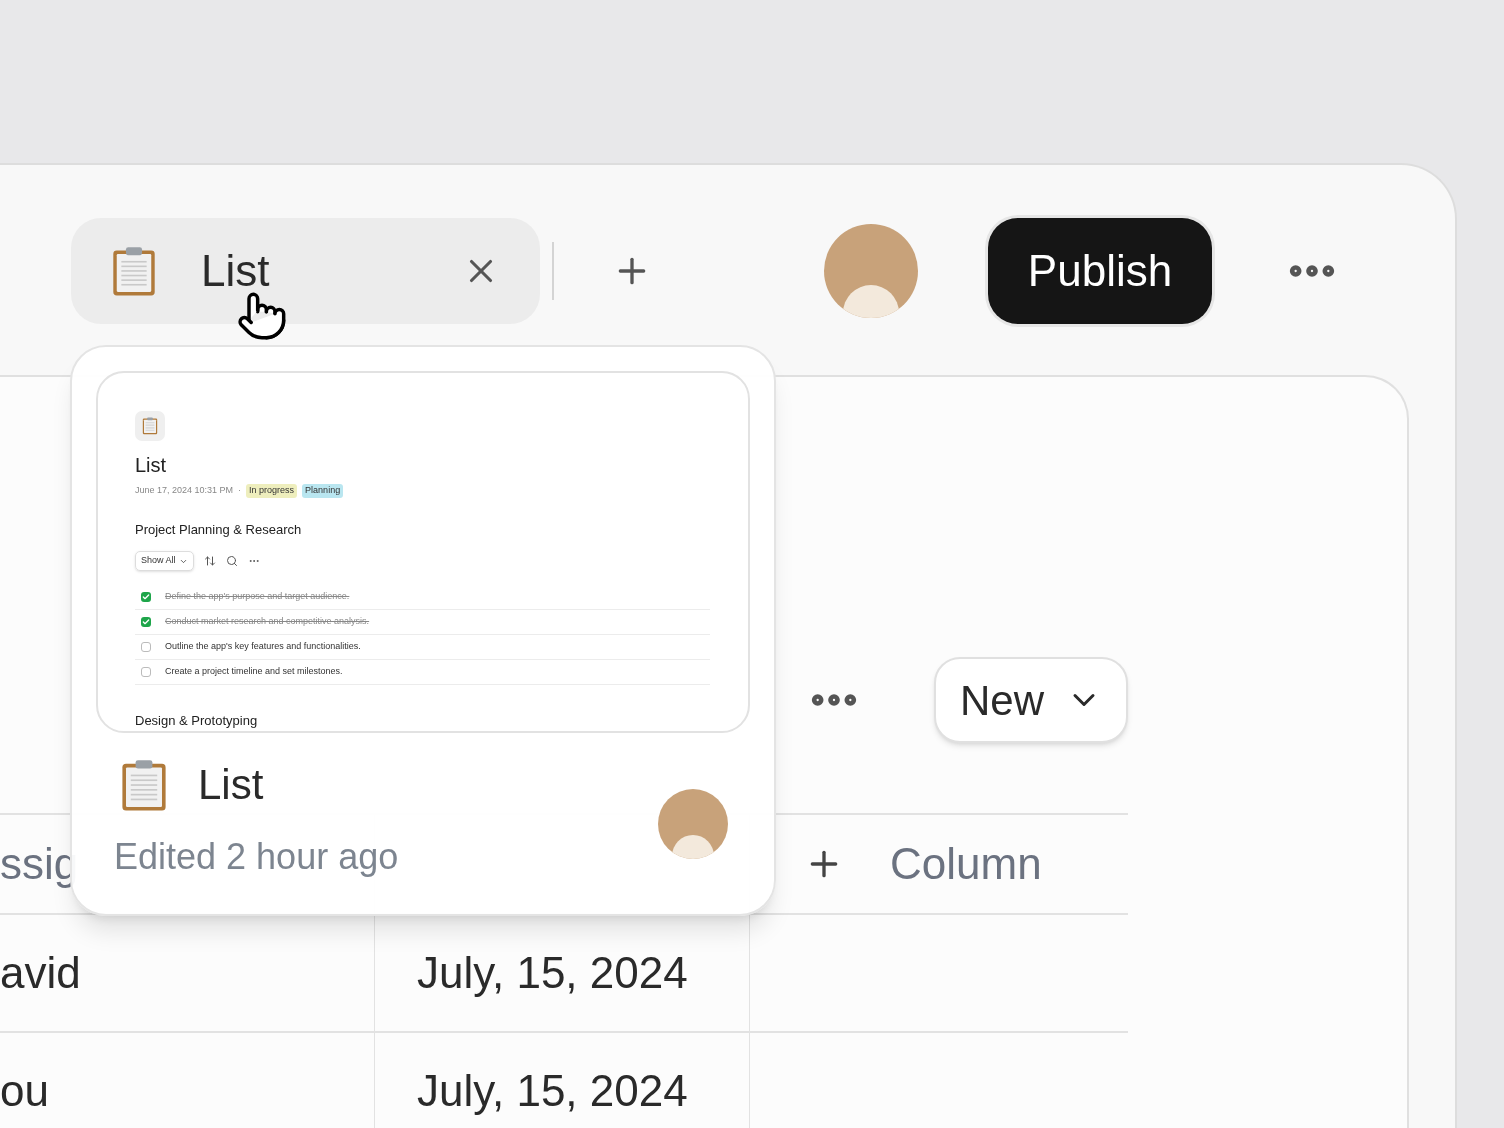 Image resolution: width=1504 pixels, height=1128 pixels. Describe the element at coordinates (235, 271) in the screenshot. I see `tab-title: List` at that location.